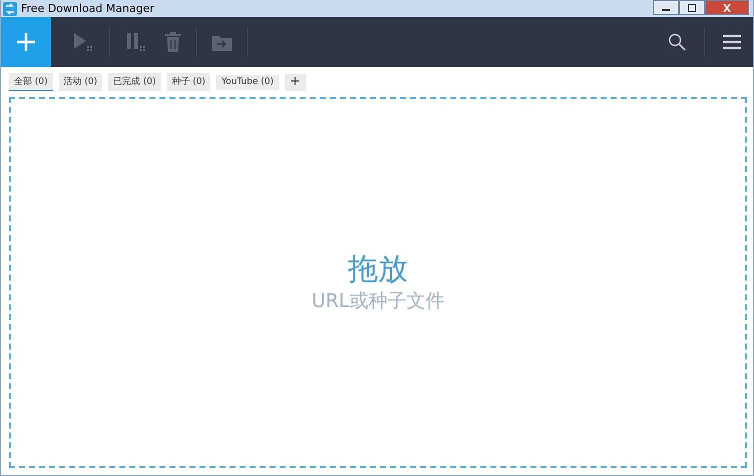  I want to click on window-title: Free Download Manager, so click(87, 8).